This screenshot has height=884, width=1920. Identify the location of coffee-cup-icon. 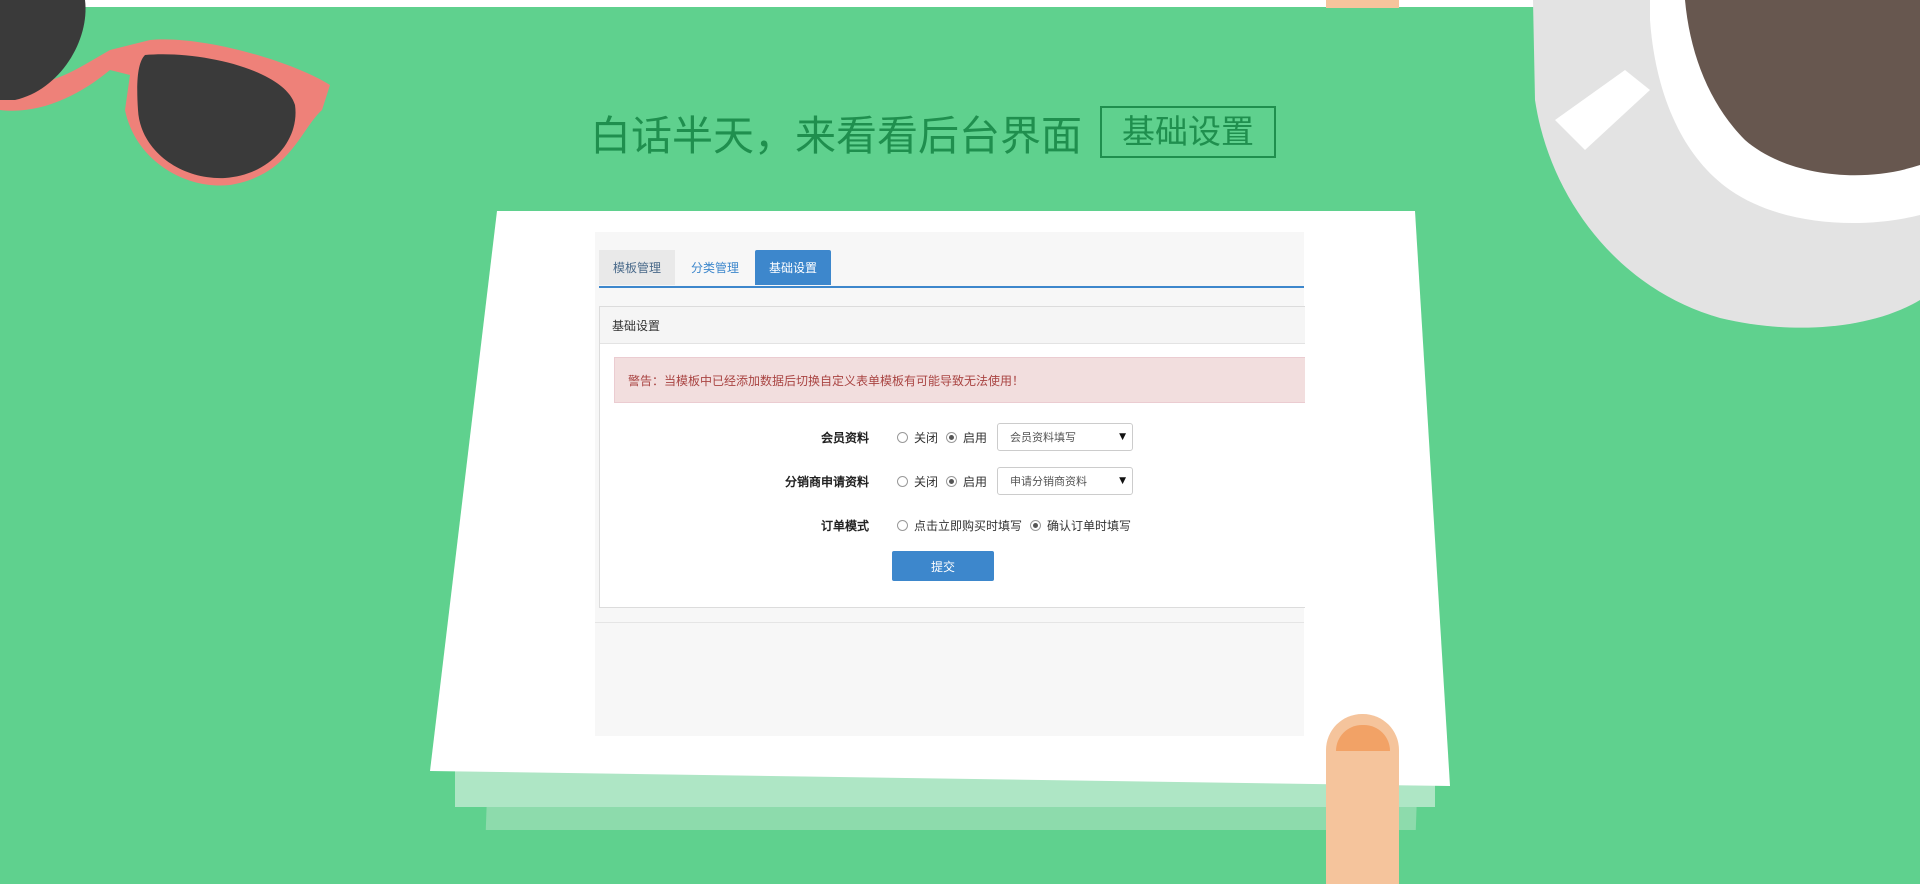
(1726, 164).